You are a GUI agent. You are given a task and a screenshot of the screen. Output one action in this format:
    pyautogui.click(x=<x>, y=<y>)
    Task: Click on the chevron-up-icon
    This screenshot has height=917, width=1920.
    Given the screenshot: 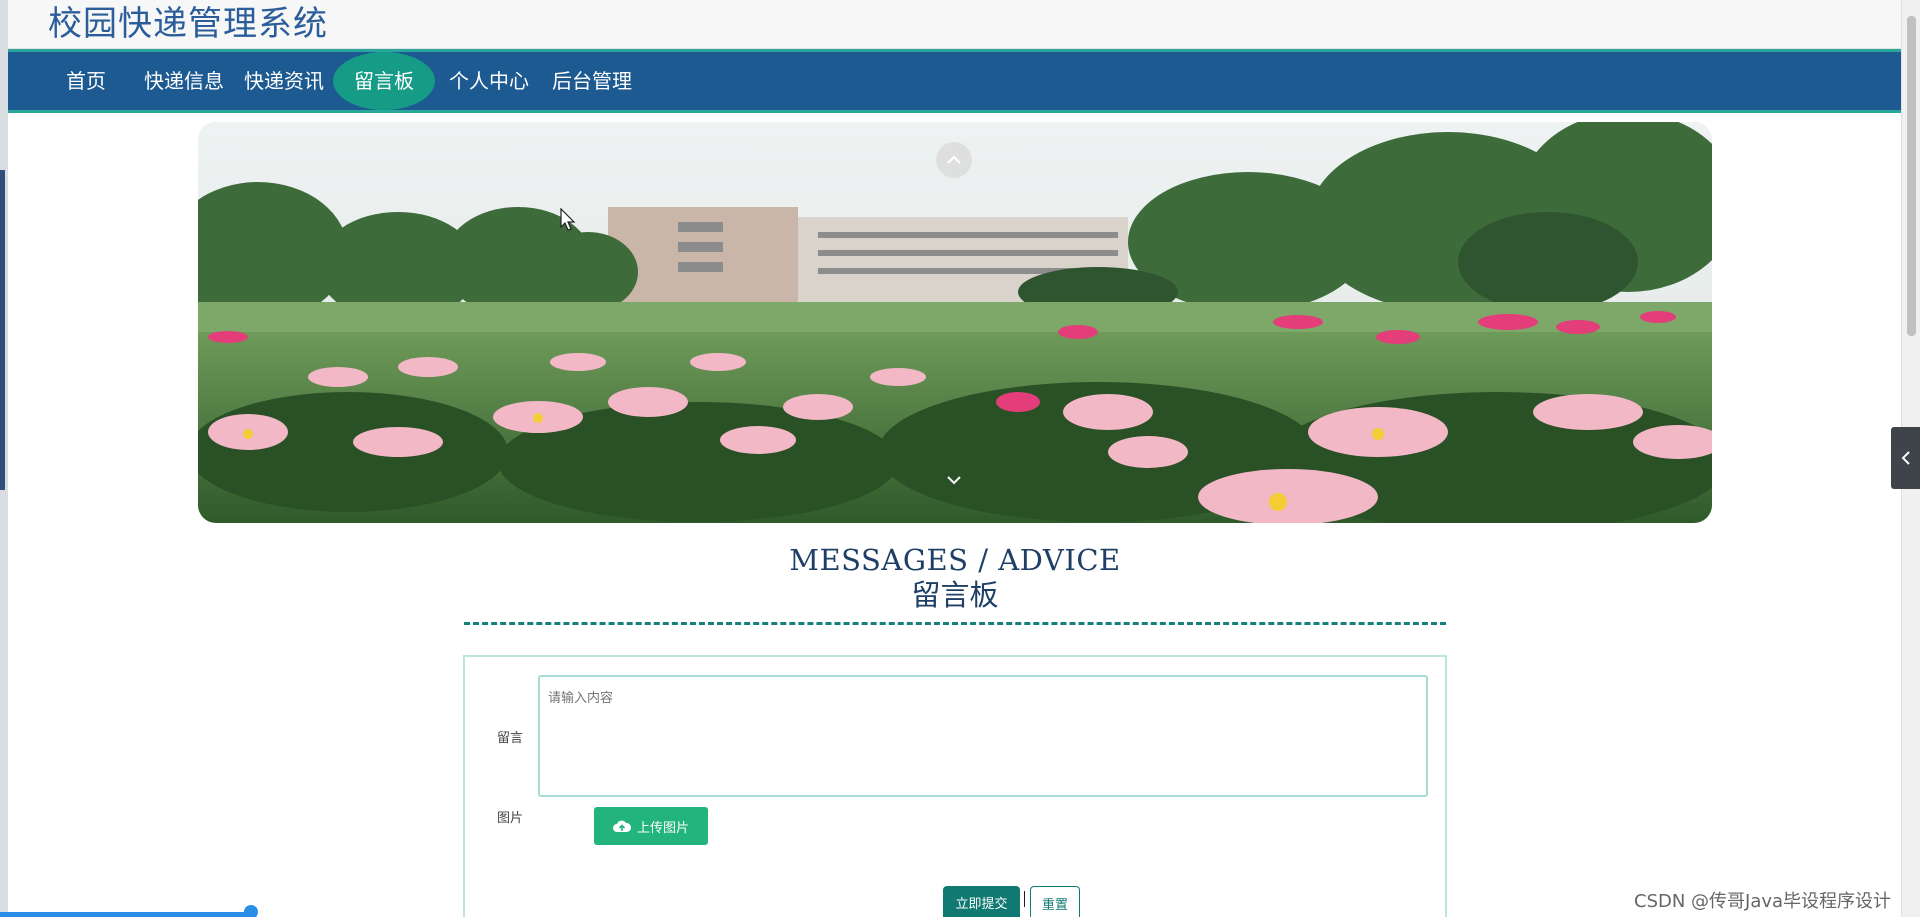 What is the action you would take?
    pyautogui.click(x=954, y=159)
    